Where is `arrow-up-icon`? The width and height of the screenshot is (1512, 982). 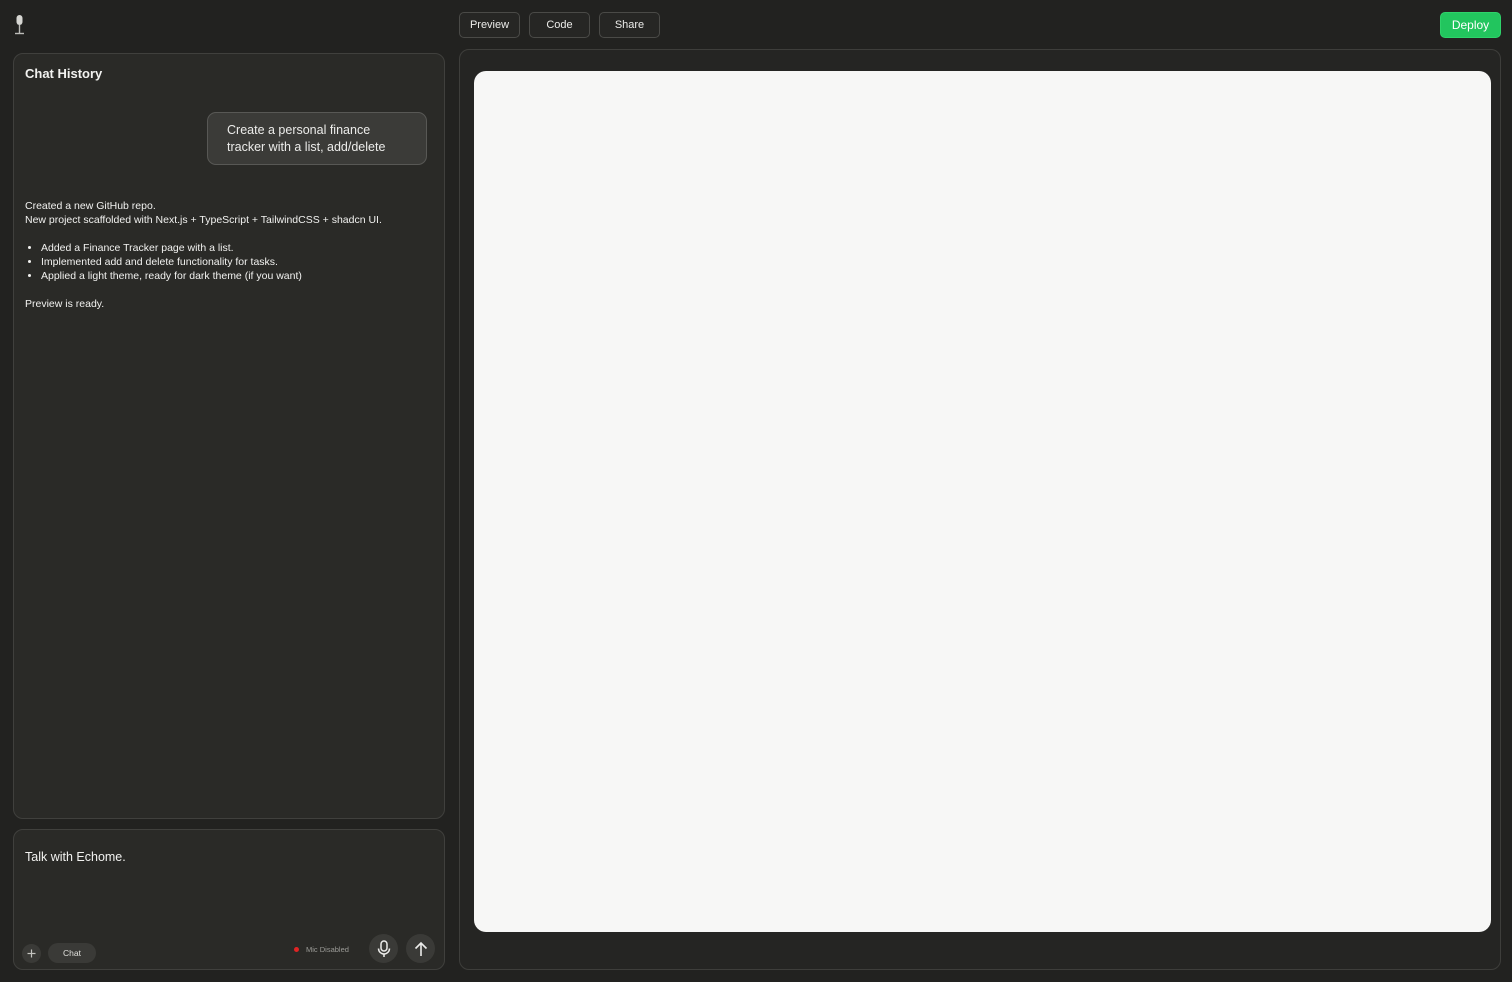
arrow-up-icon is located at coordinates (420, 948).